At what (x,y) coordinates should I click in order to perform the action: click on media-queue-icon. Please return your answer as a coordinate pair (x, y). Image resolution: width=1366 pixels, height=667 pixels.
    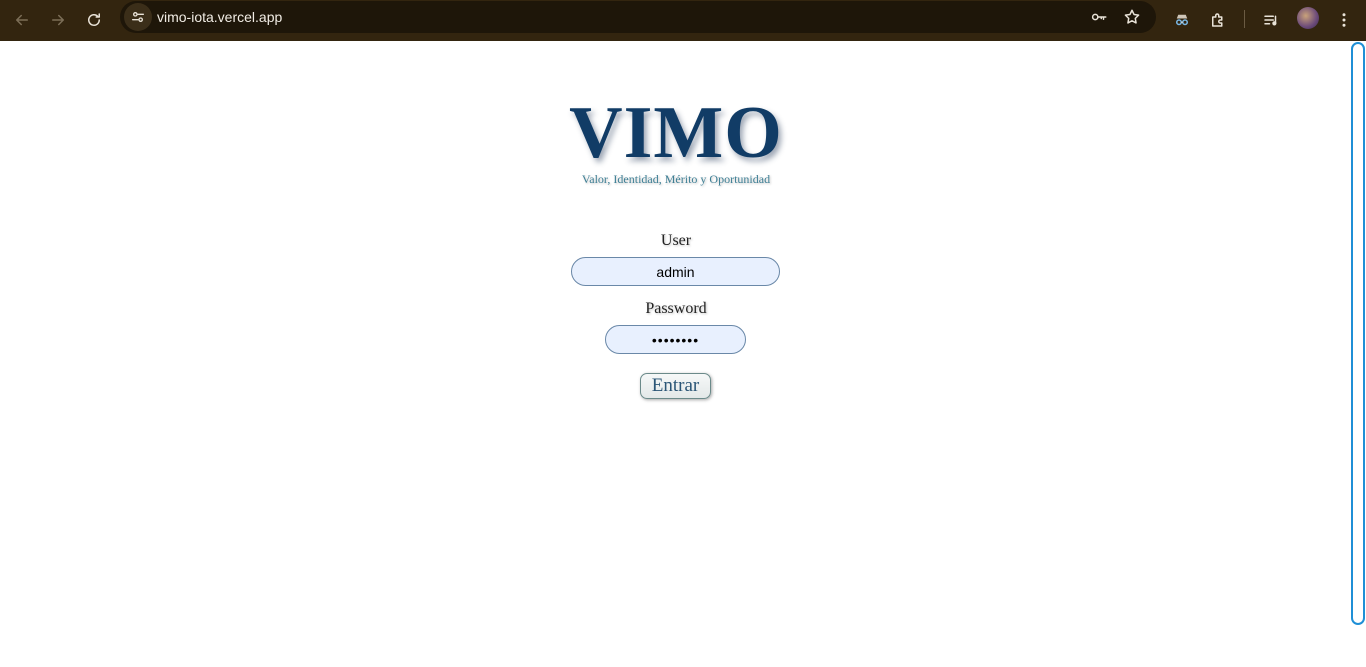
    Looking at the image, I should click on (1270, 20).